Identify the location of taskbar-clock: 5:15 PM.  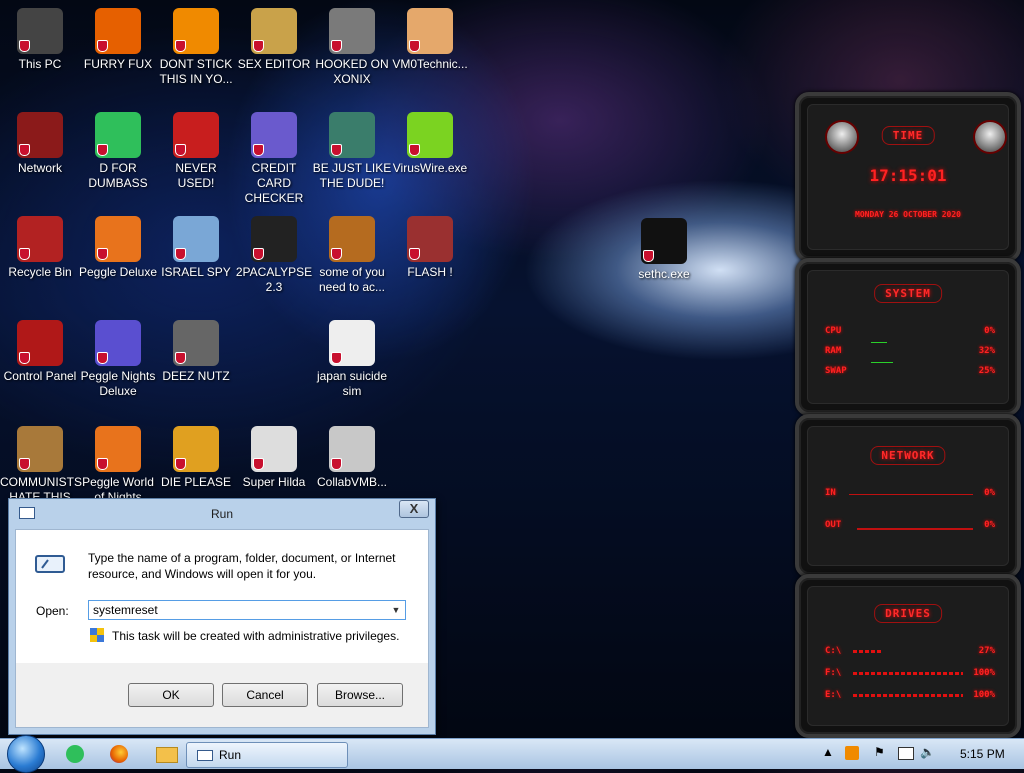
(982, 754).